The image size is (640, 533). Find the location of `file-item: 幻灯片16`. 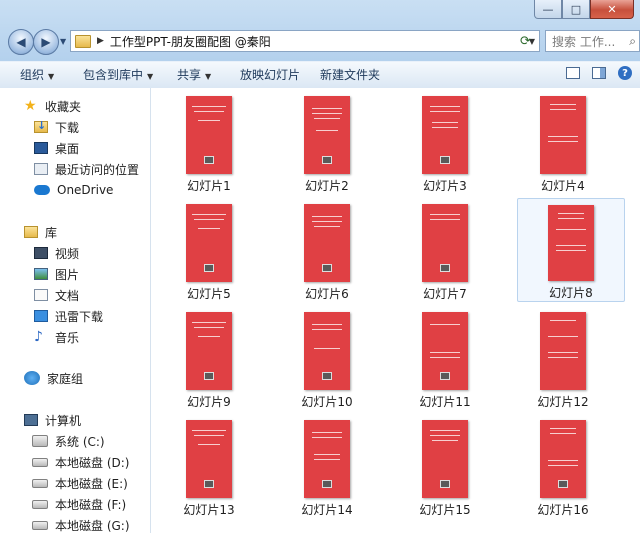

file-item: 幻灯片16 is located at coordinates (563, 466).